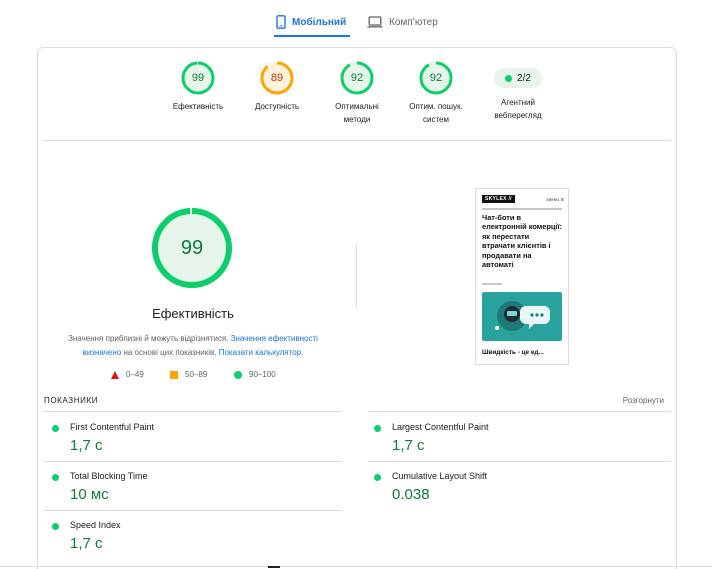 The image size is (712, 569). Describe the element at coordinates (277, 86) in the screenshot. I see `gauge-accessibility: 89 Доступність` at that location.